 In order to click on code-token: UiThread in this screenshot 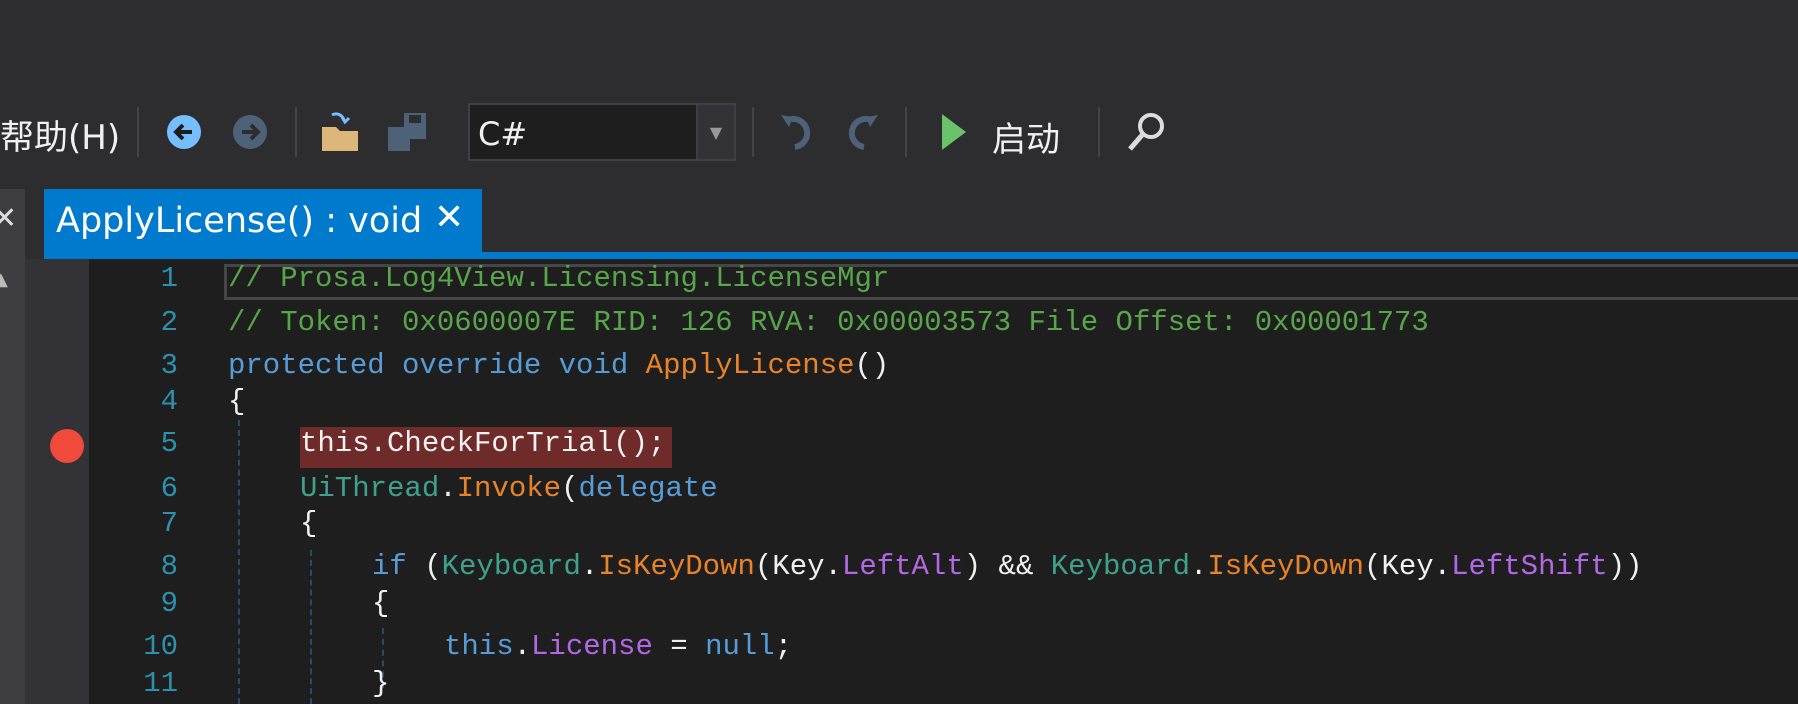, I will do `click(370, 488)`.